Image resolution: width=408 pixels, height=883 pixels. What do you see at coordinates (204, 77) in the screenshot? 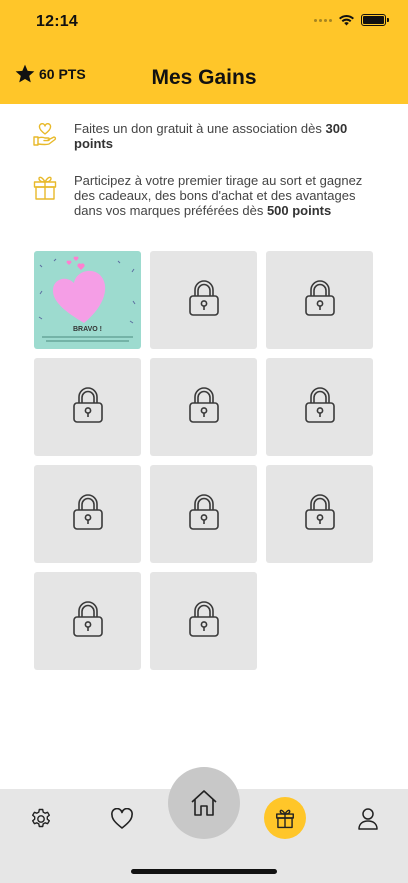
I see `page-title: Mes Gains` at bounding box center [204, 77].